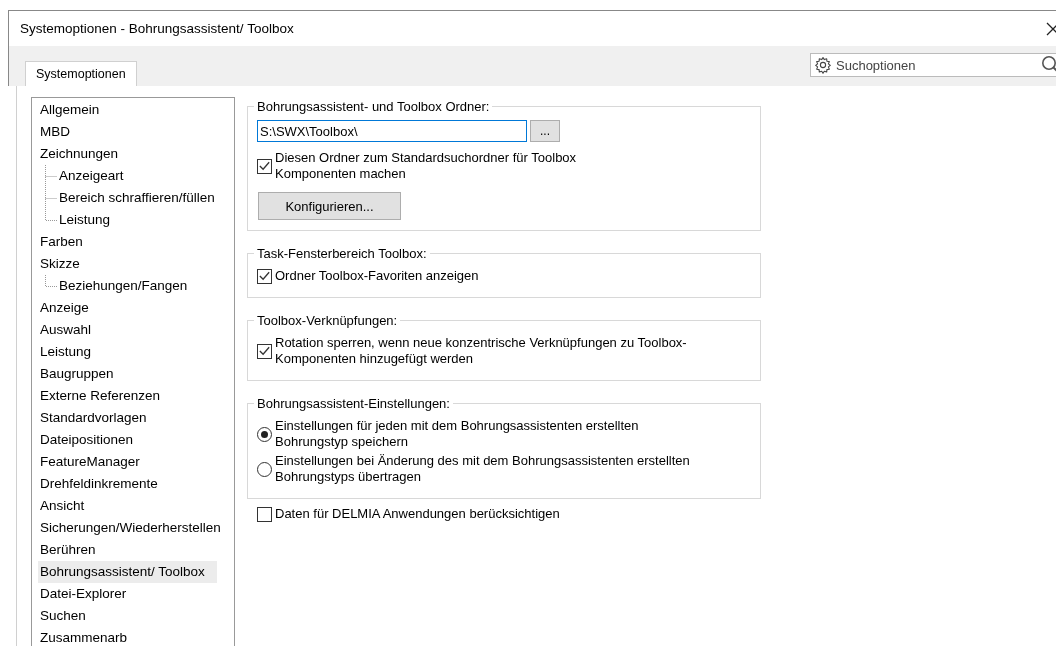 This screenshot has width=1056, height=646. Describe the element at coordinates (84, 636) in the screenshot. I see `tree-item: Zusammenarb` at that location.